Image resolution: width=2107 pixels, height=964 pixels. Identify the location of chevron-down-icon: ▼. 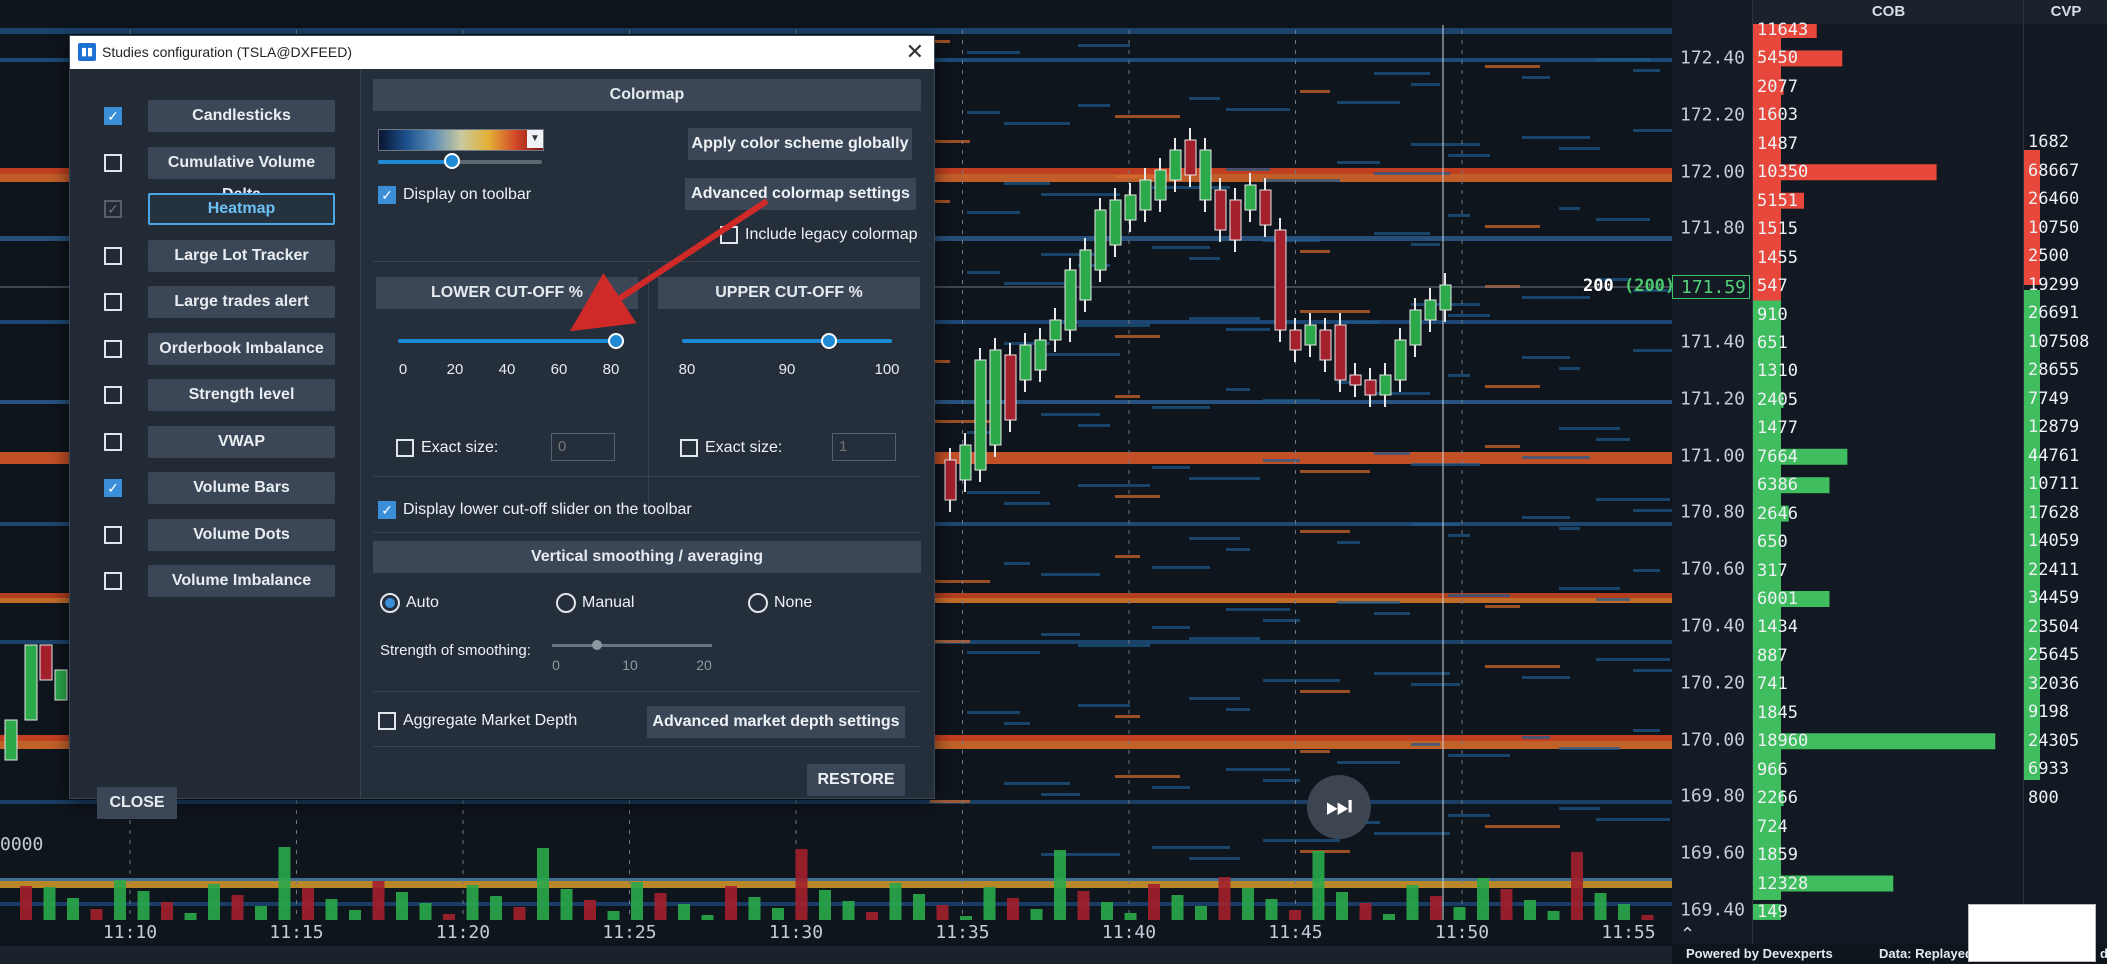
(535, 139).